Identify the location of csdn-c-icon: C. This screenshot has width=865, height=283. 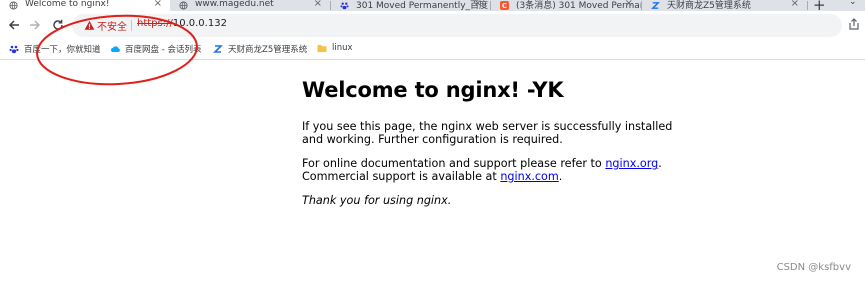
(504, 5).